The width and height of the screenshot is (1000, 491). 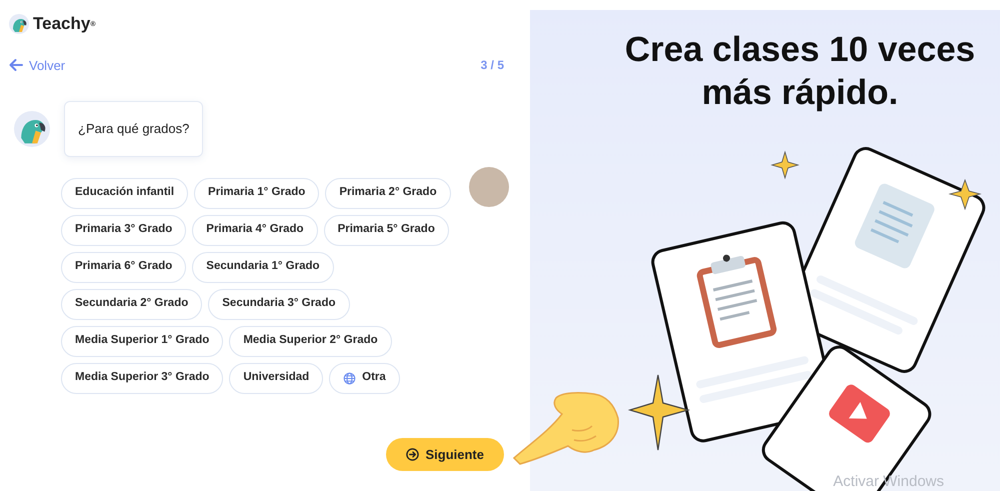 What do you see at coordinates (124, 193) in the screenshot?
I see `grade-option: Educación infantil` at bounding box center [124, 193].